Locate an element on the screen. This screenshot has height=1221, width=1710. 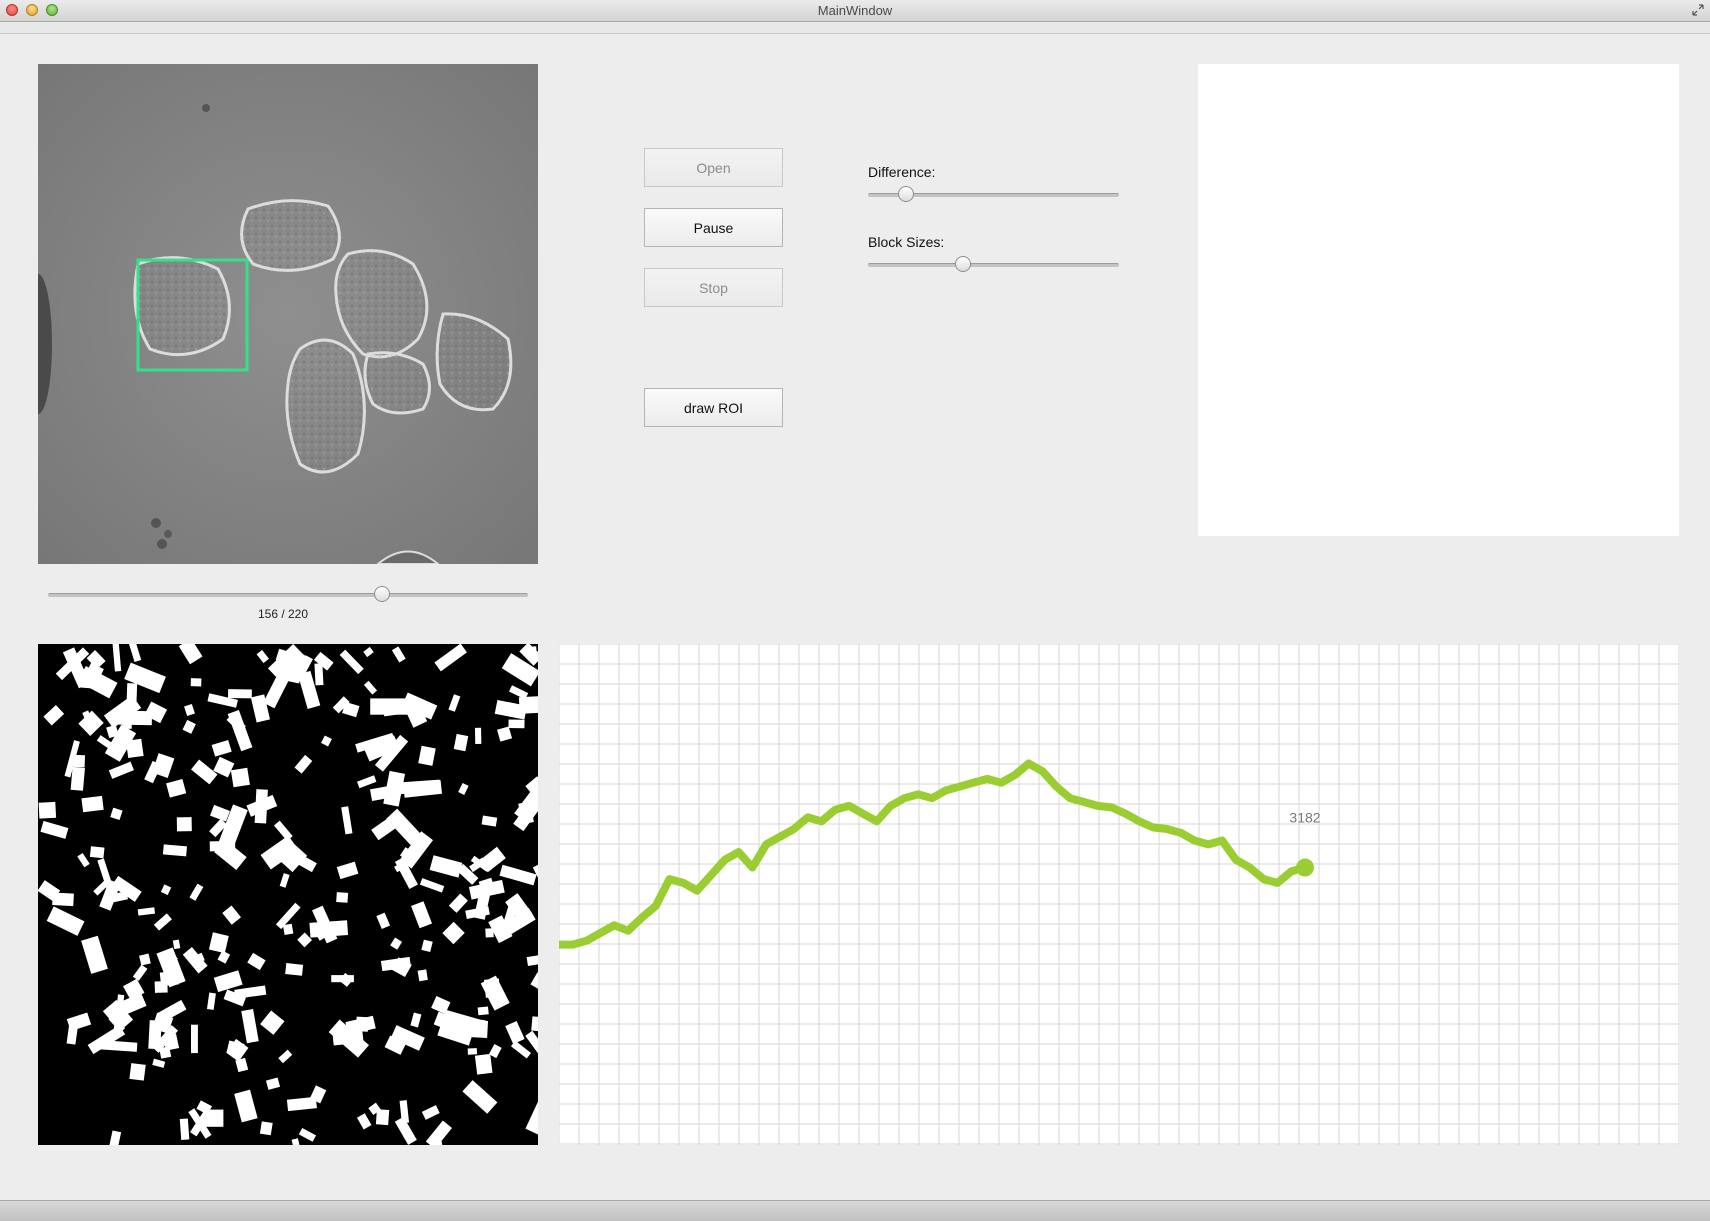
frame-slider-thumb is located at coordinates (381, 594).